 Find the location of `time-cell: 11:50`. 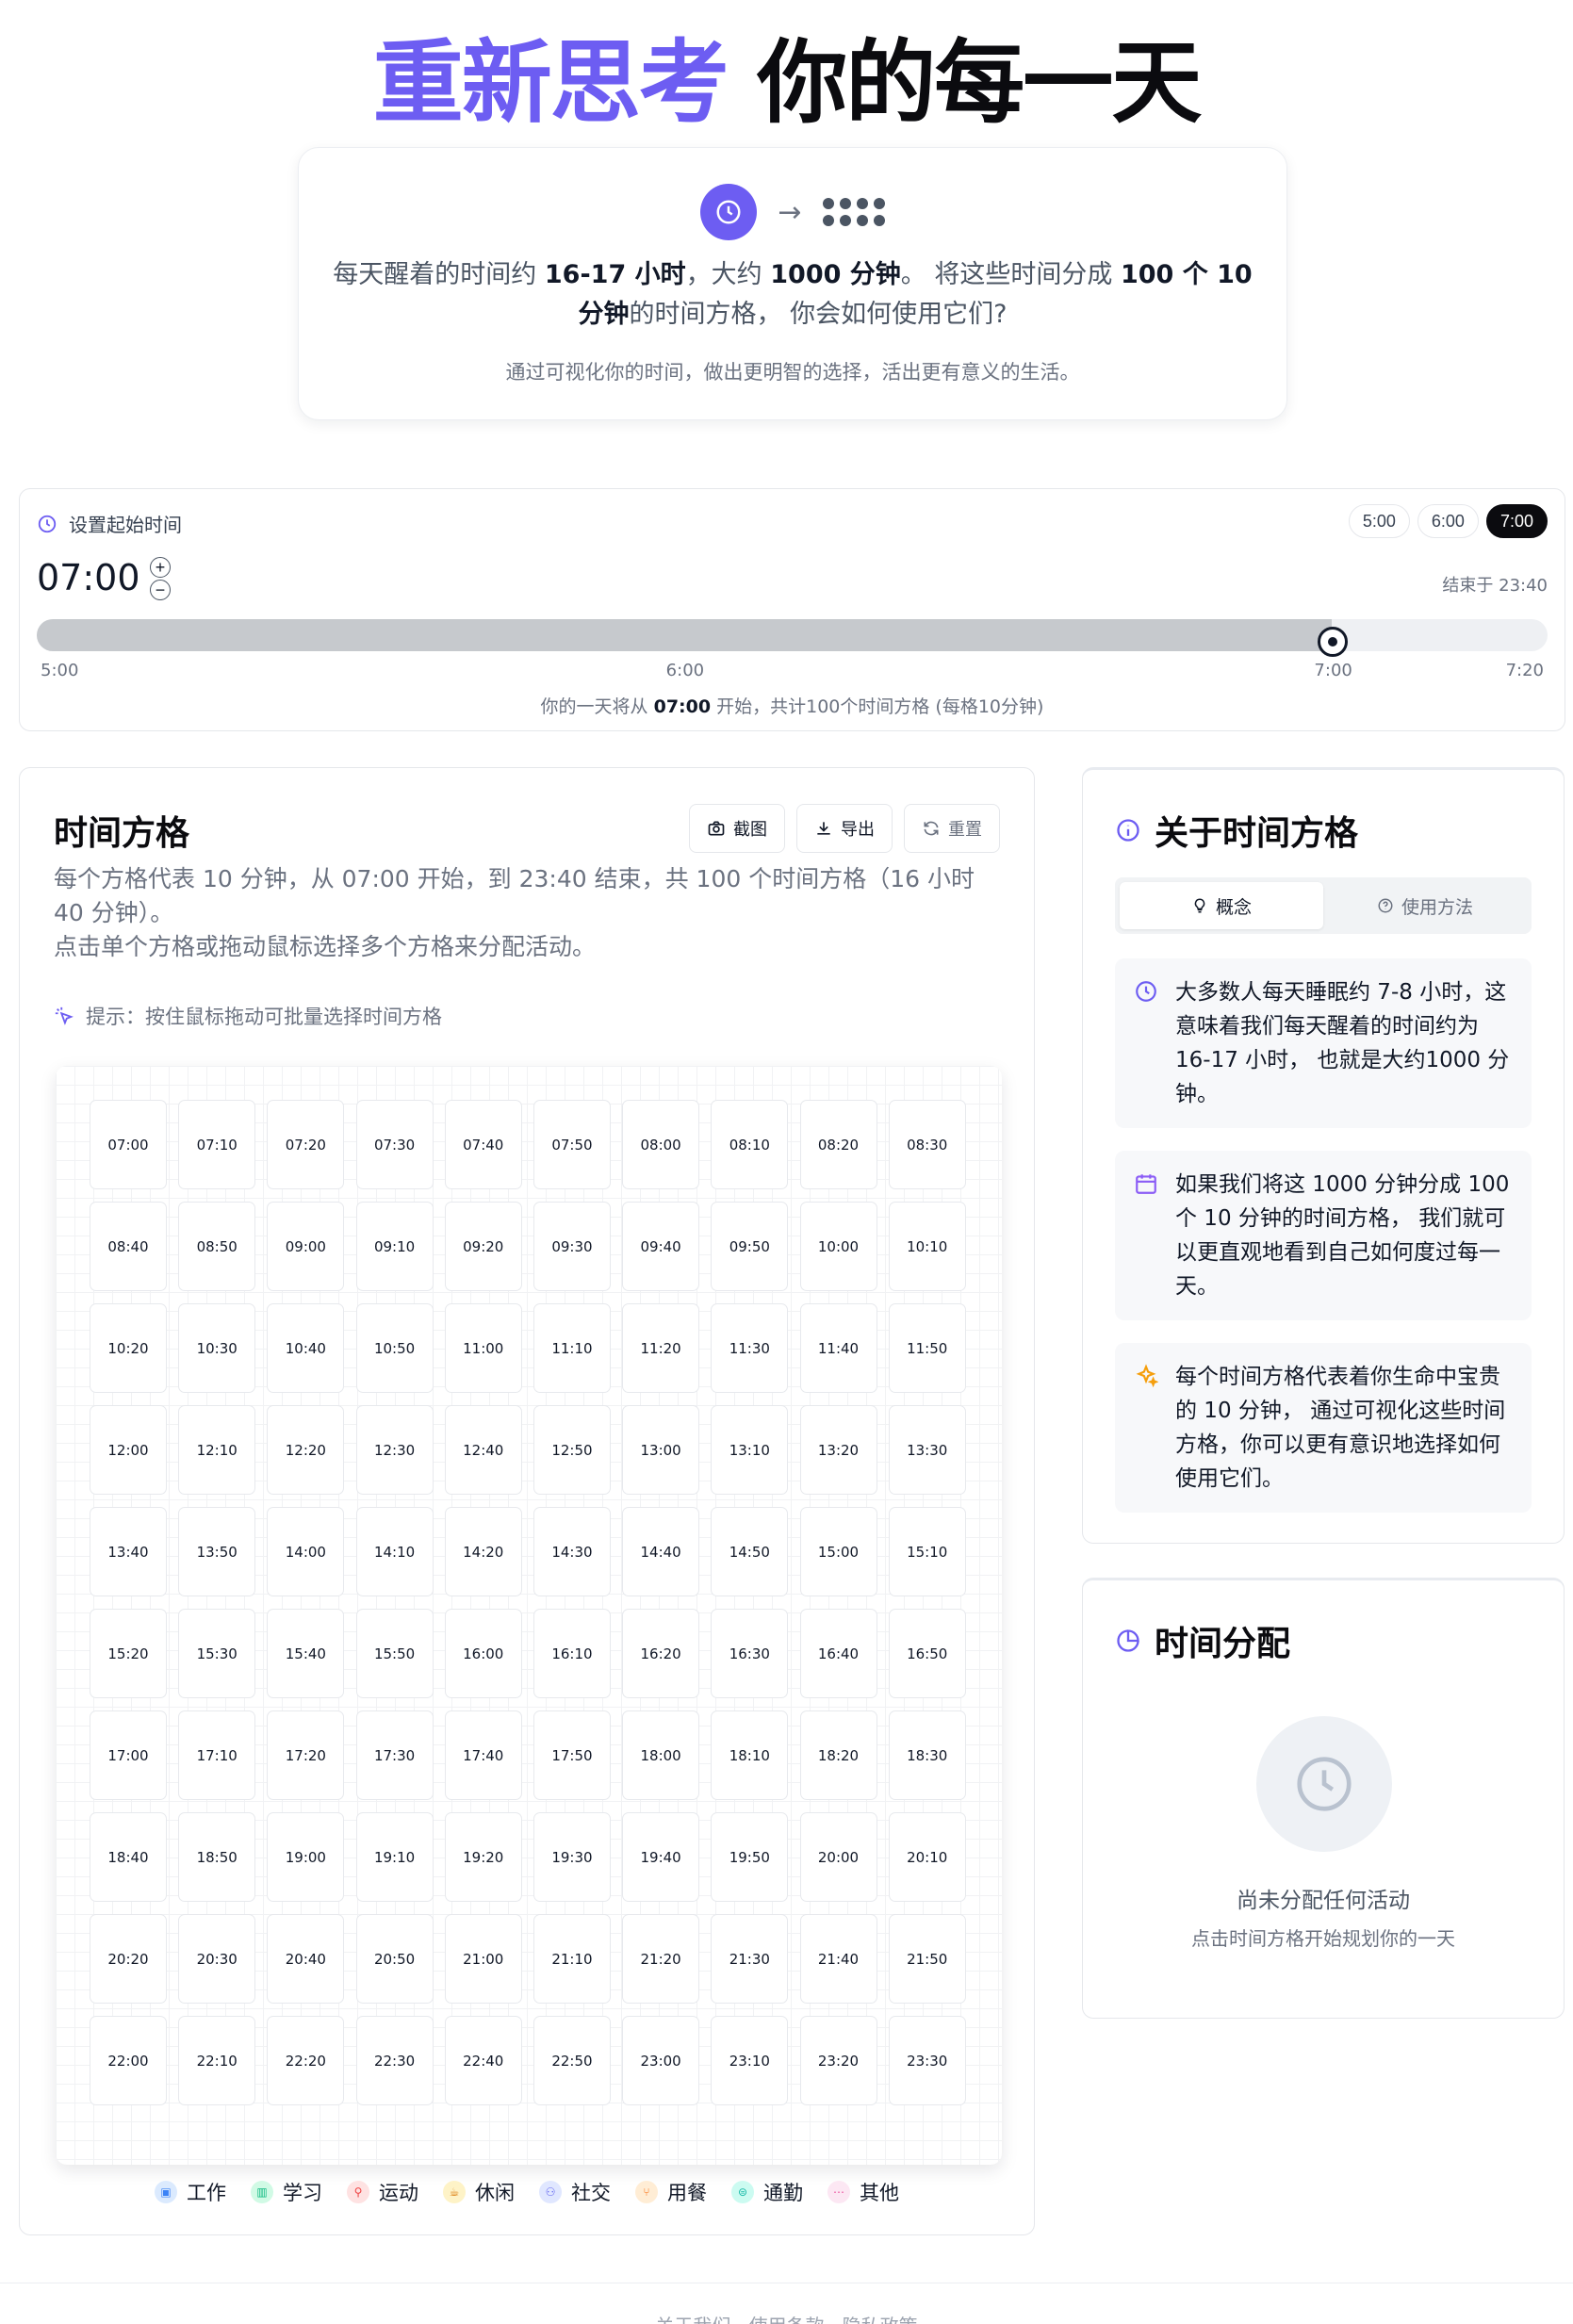

time-cell: 11:50 is located at coordinates (927, 1348).